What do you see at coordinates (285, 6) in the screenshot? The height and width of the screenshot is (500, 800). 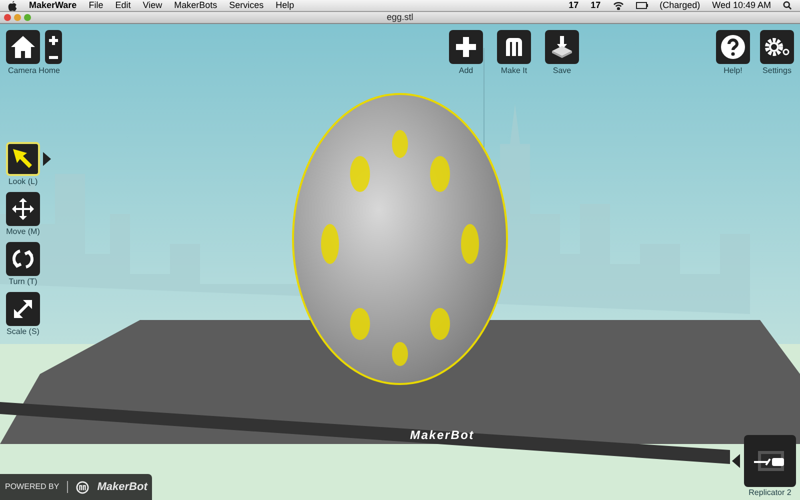 I see `menu-item: Help` at bounding box center [285, 6].